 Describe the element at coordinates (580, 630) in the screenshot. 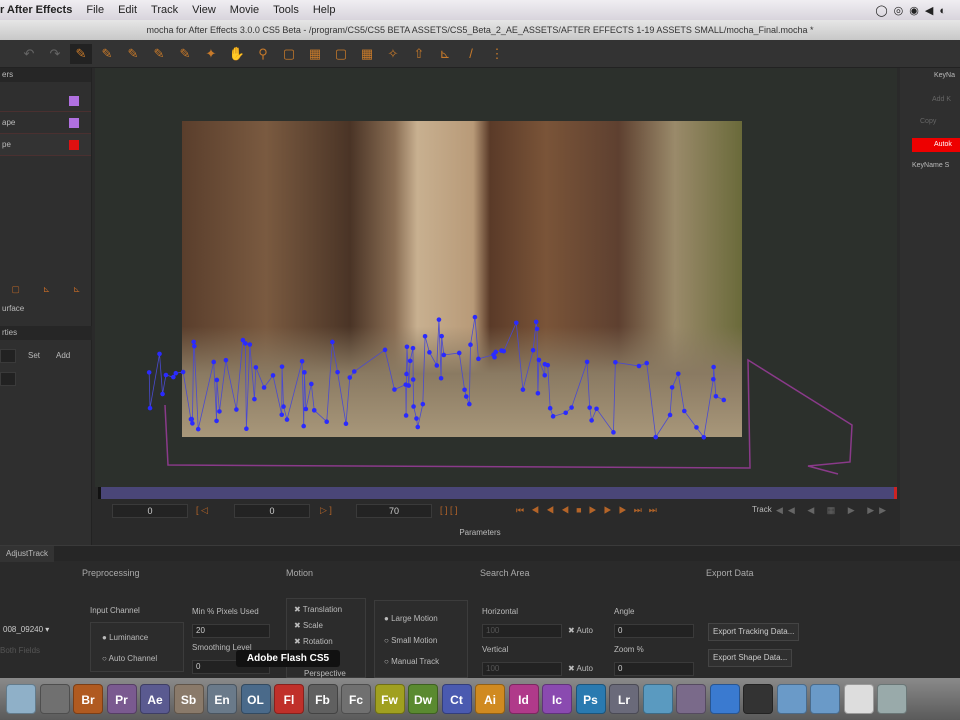

I see `horizontal-auto-checkbox: ✖ Auto` at that location.